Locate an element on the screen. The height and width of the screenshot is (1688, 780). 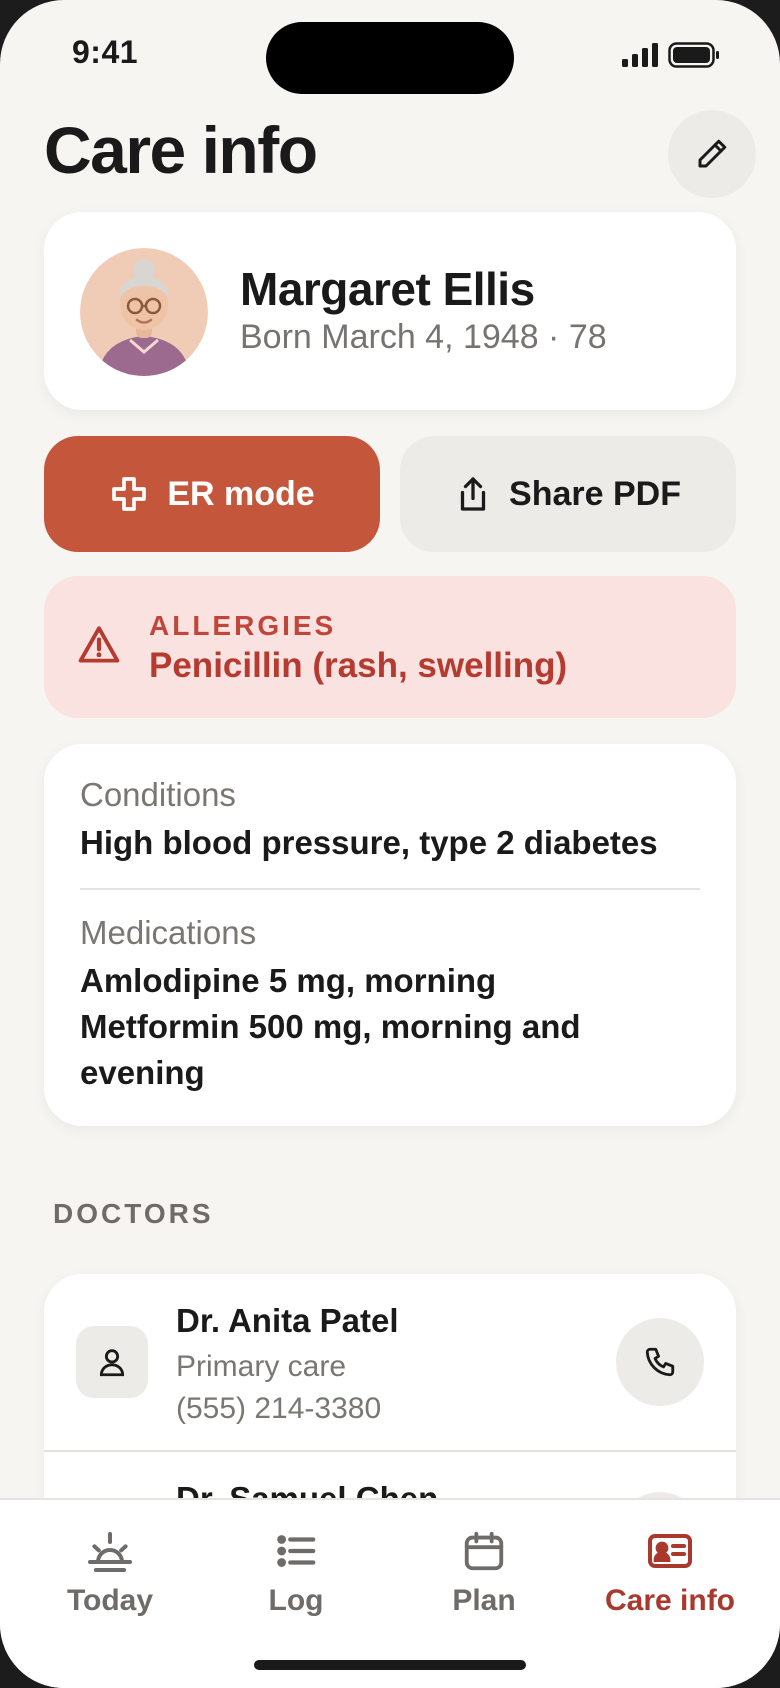
status-bar: 9:41 is located at coordinates (390, 55).